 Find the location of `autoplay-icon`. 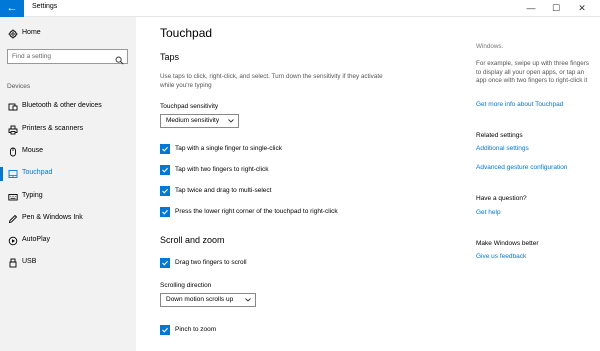

autoplay-icon is located at coordinates (13, 241).